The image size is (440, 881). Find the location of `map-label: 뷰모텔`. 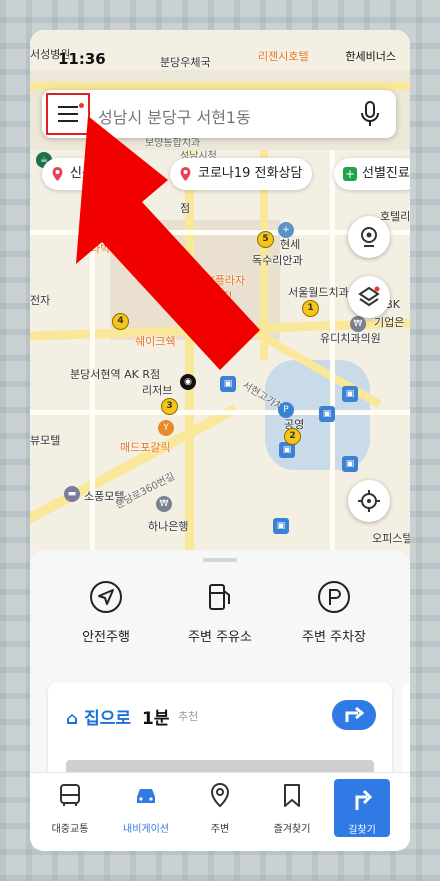

map-label: 뷰모텔 is located at coordinates (45, 440).